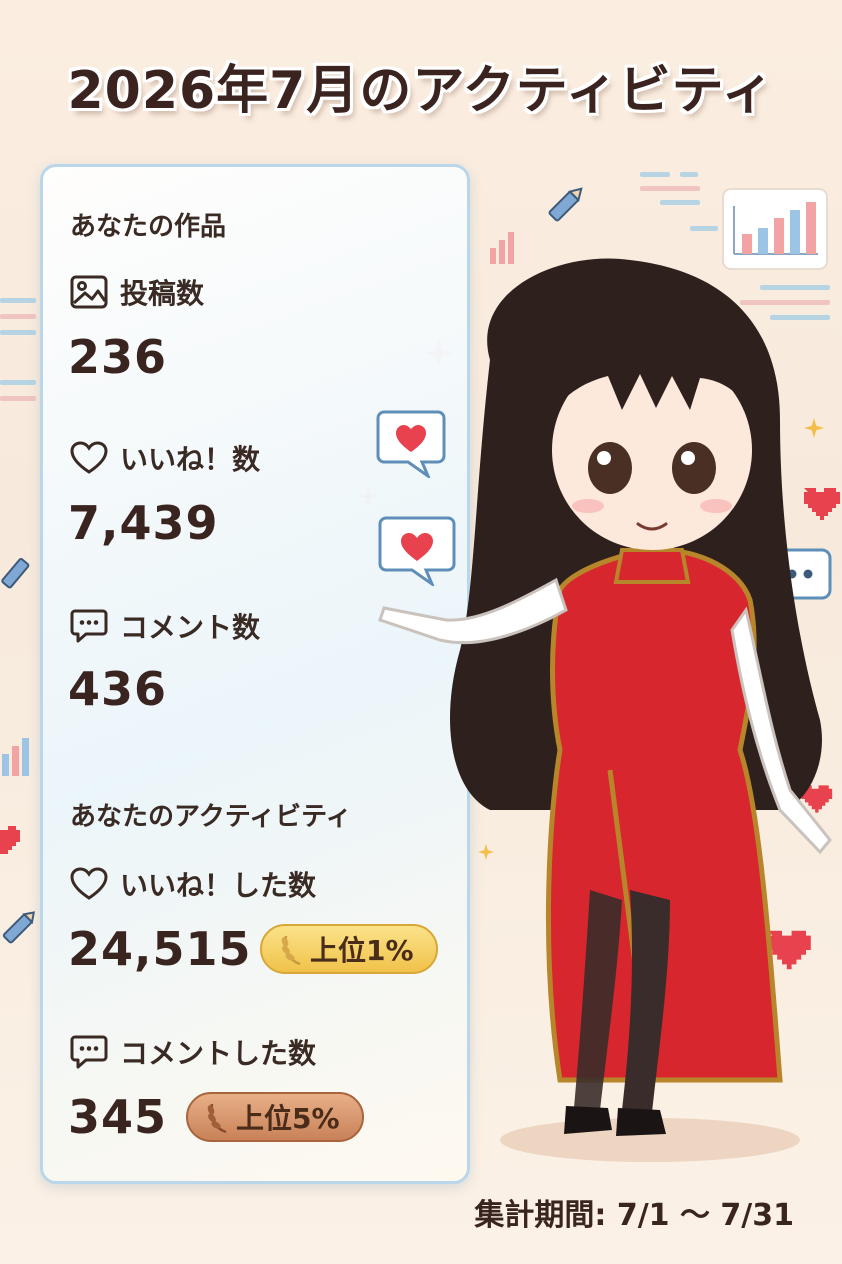 This screenshot has height=1264, width=842. Describe the element at coordinates (190, 459) in the screenshot. I see `likes-label-text: いいね！数` at that location.